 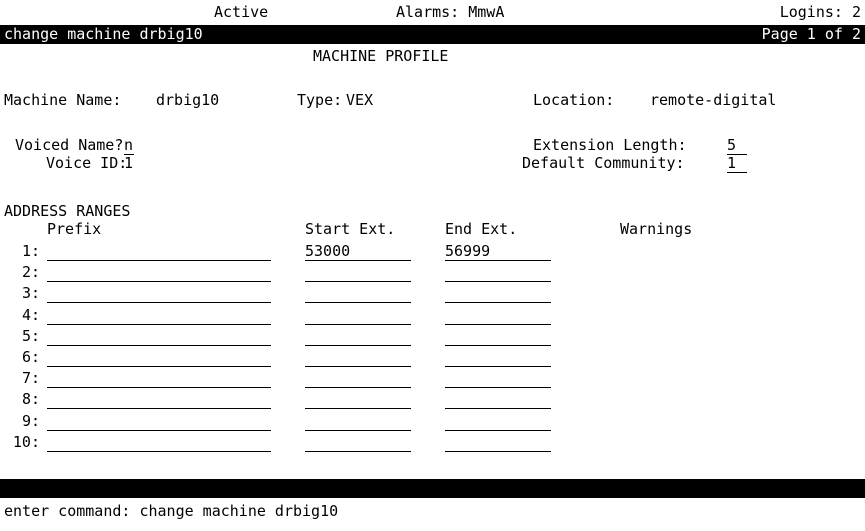 I want to click on address-range-row: 8:, so click(x=432, y=401).